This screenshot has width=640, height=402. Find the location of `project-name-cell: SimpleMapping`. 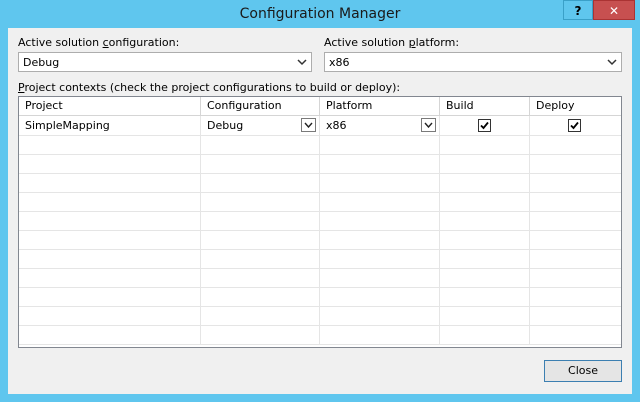

project-name-cell: SimpleMapping is located at coordinates (110, 125).